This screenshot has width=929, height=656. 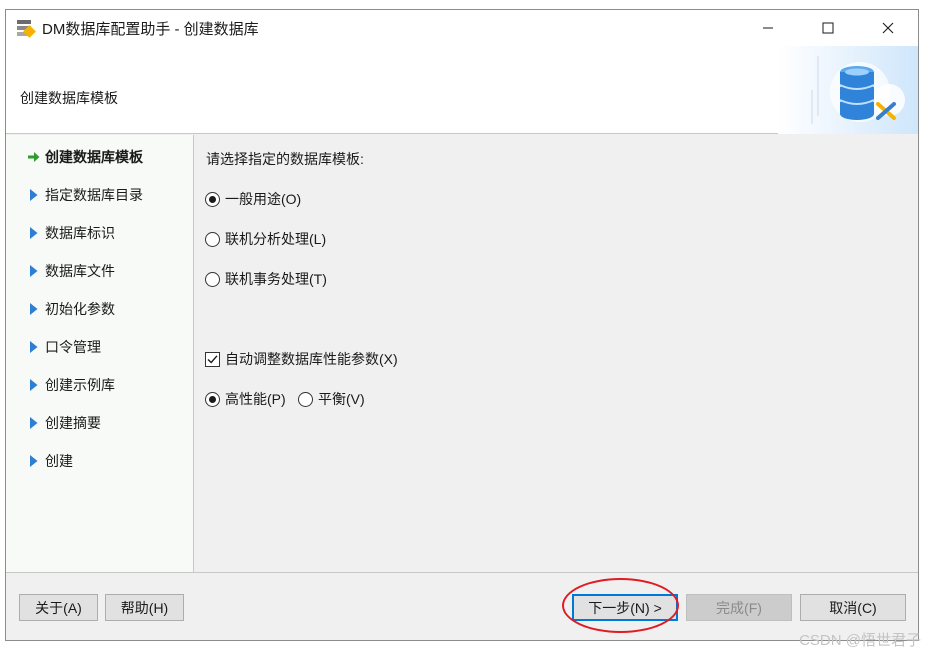 I want to click on radio-label: 联机事务处理(T), so click(x=276, y=279).